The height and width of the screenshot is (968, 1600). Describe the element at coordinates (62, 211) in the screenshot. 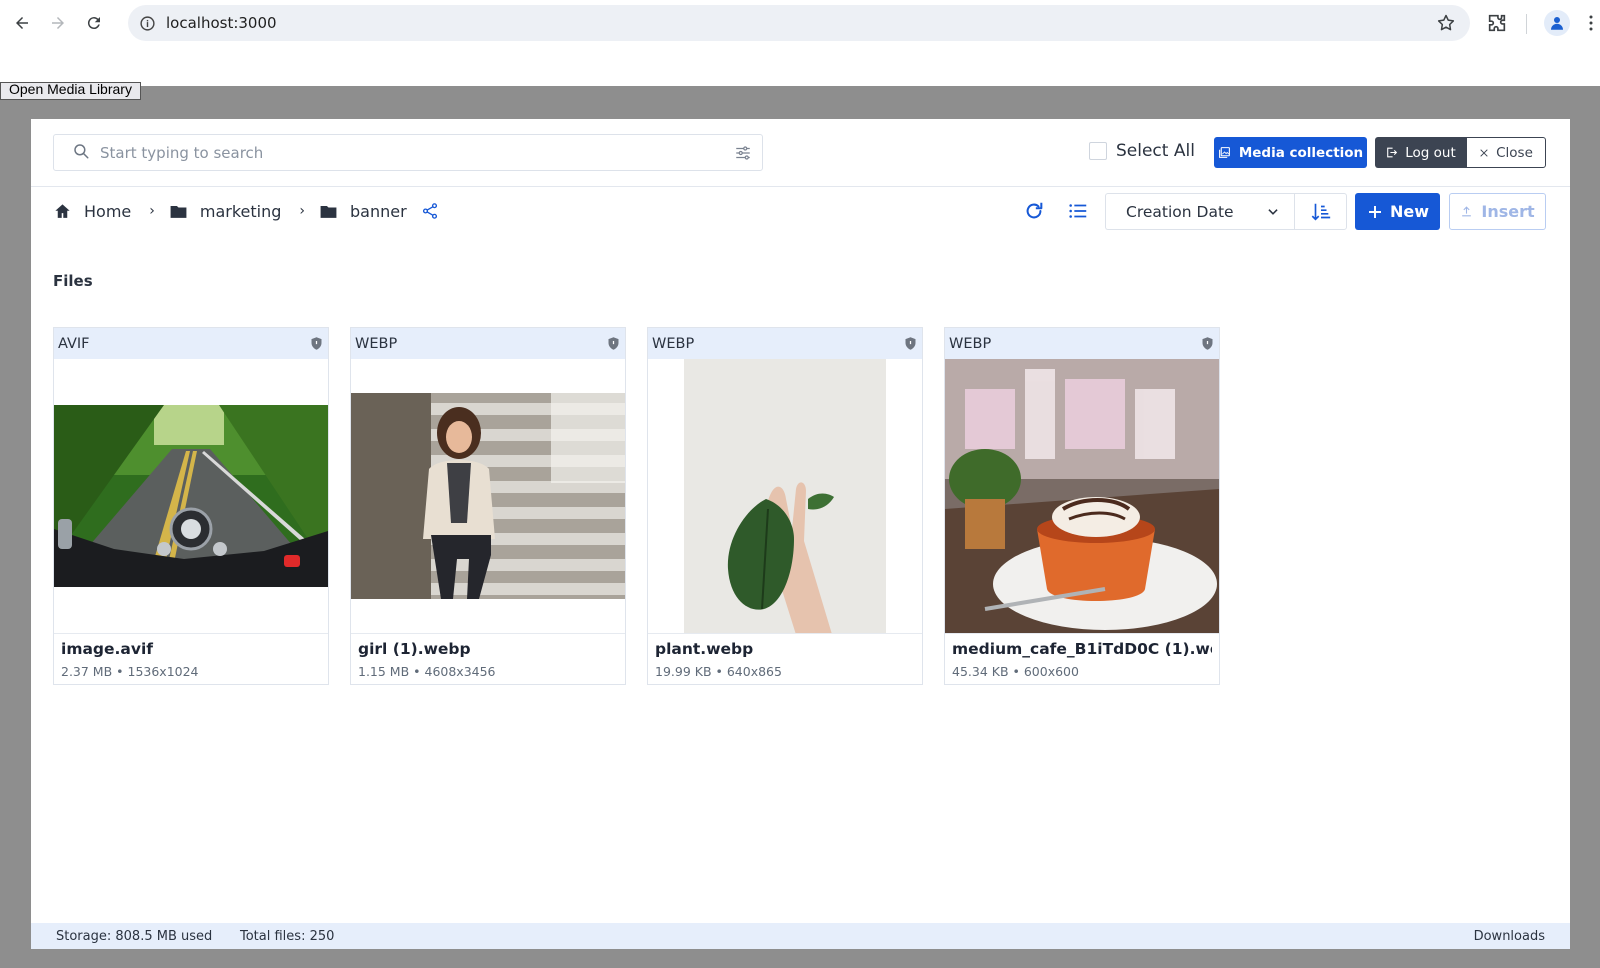

I see `home-icon` at that location.